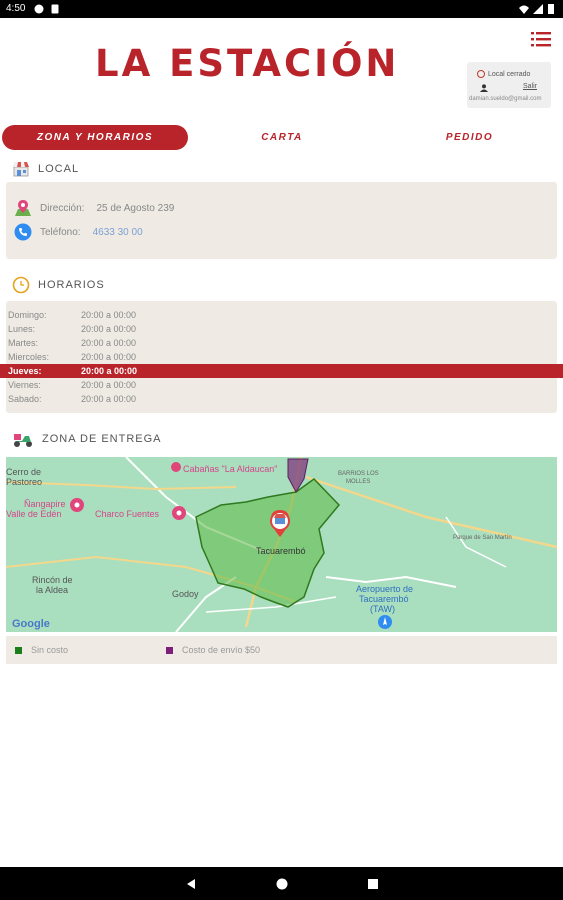 Image resolution: width=563 pixels, height=900 pixels. I want to click on status-right, so click(537, 10).